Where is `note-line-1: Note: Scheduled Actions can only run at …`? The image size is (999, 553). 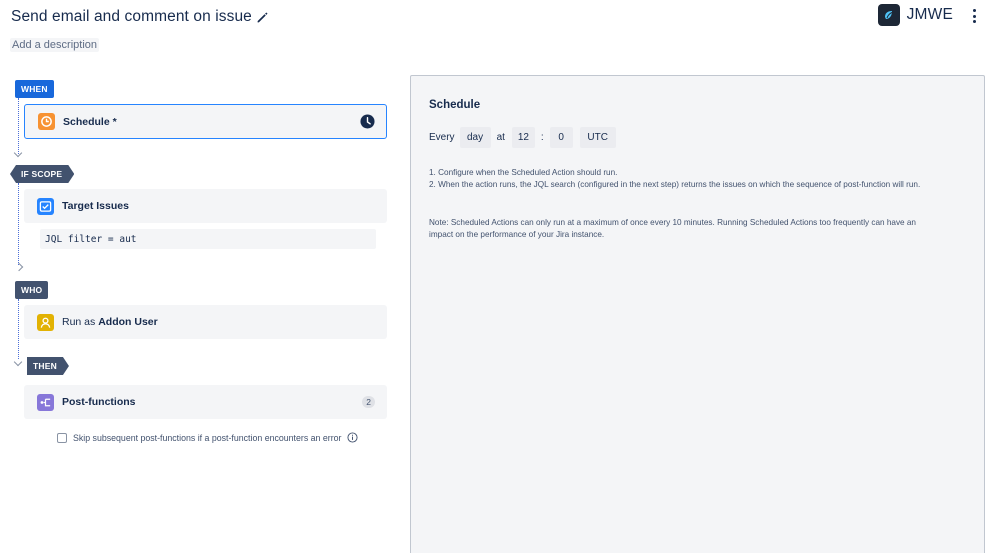 note-line-1: Note: Scheduled Actions can only run at … is located at coordinates (672, 222).